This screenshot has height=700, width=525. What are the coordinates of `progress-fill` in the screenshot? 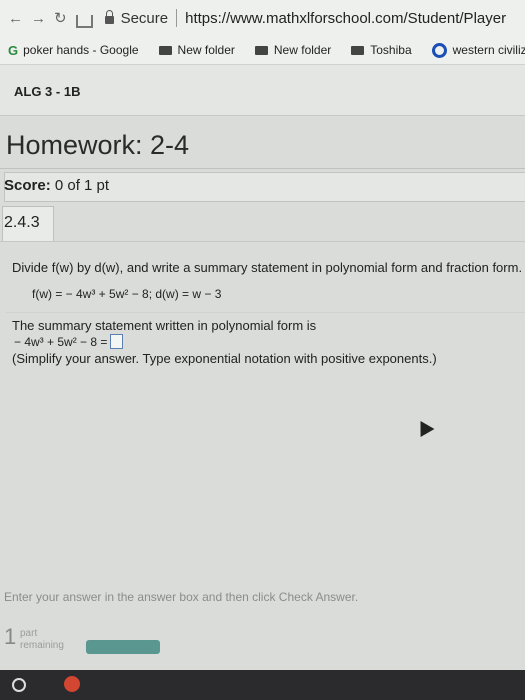 It's located at (123, 647).